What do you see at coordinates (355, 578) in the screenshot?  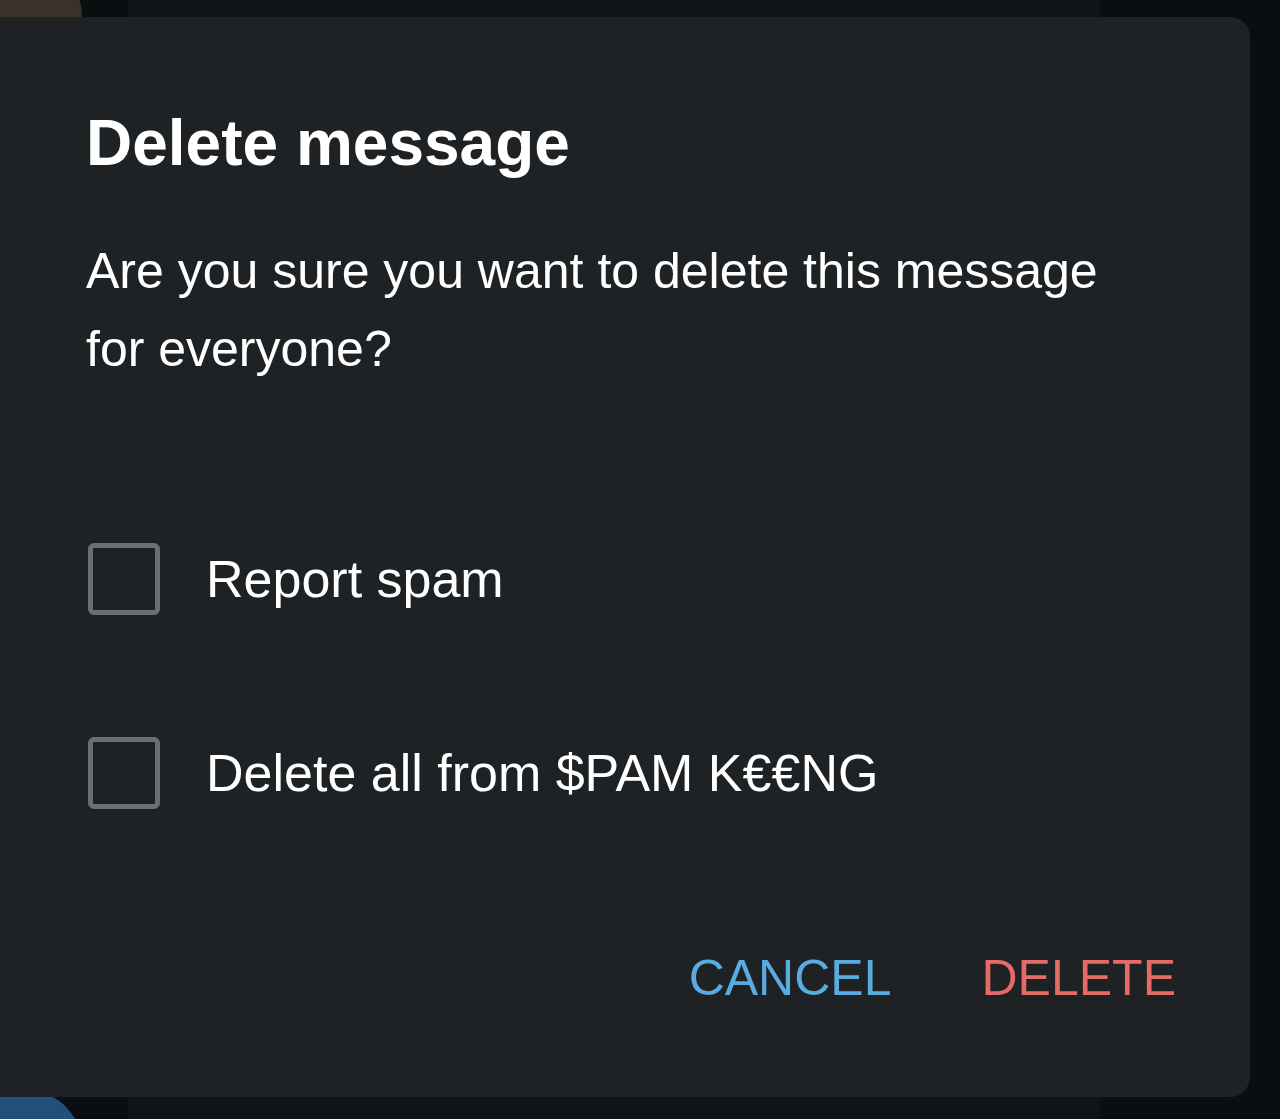 I see `checkbox-label: Report spam` at bounding box center [355, 578].